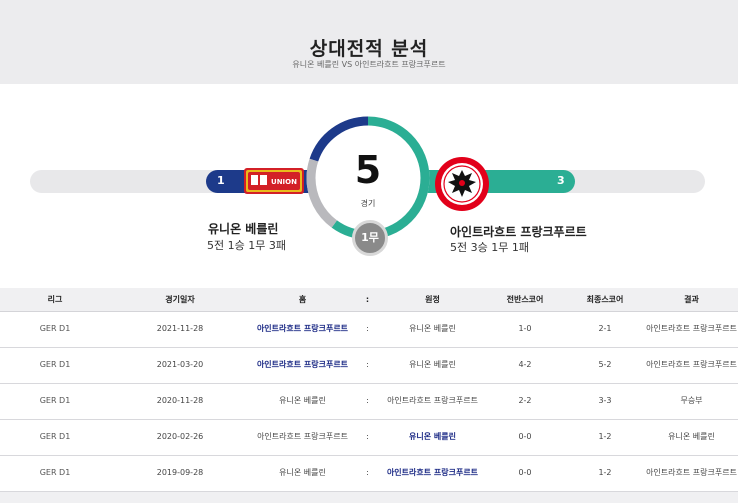  What do you see at coordinates (462, 184) in the screenshot?
I see `eintracht-frankfurt-logo` at bounding box center [462, 184].